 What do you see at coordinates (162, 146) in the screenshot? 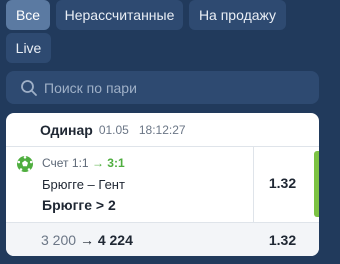
I see `divider` at bounding box center [162, 146].